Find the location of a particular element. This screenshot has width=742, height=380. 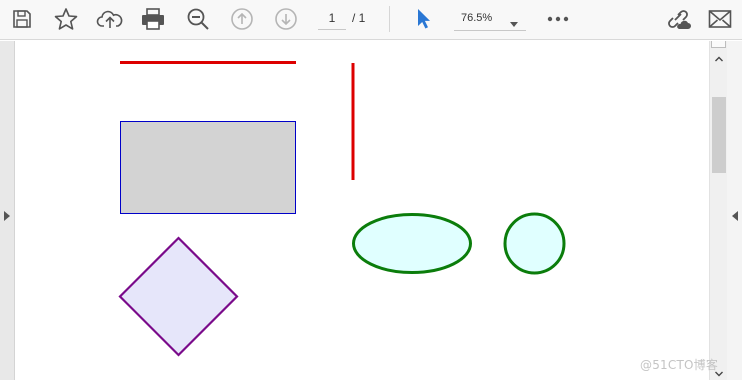

rectangle-shape is located at coordinates (208, 167).